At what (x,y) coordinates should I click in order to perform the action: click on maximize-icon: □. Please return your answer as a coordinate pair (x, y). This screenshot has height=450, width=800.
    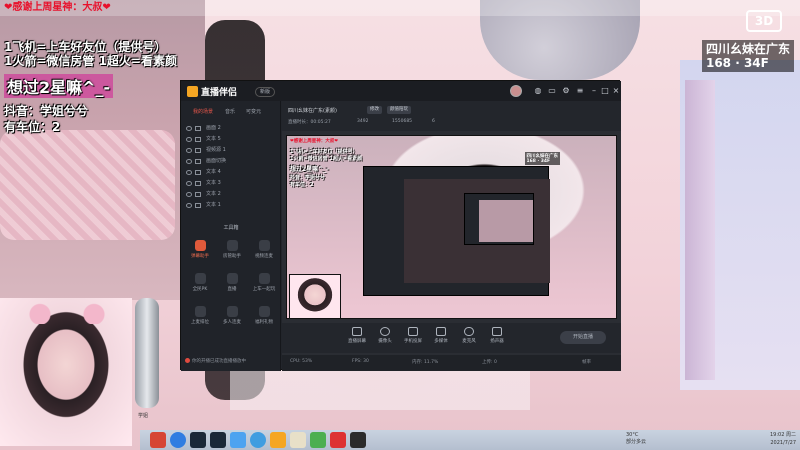
    Looking at the image, I should click on (605, 91).